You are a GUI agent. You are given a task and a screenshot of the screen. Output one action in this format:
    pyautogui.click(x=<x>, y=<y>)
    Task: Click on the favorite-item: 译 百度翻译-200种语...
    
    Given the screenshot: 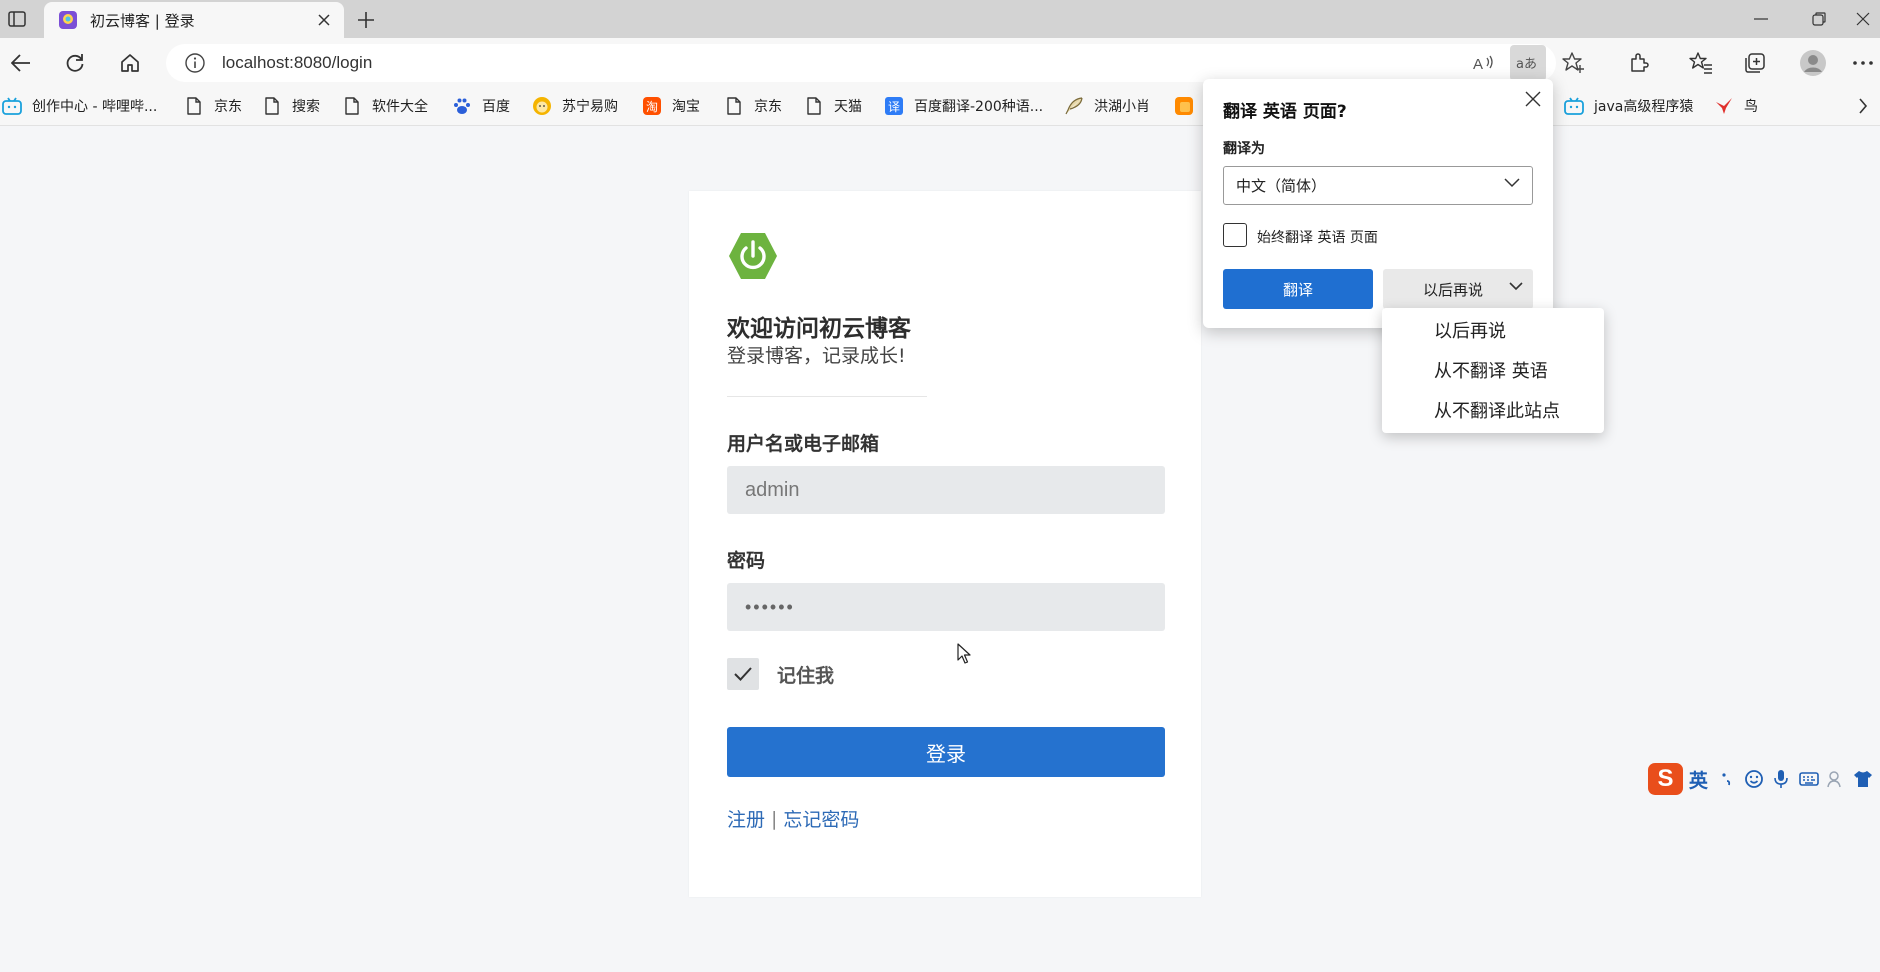 What is the action you would take?
    pyautogui.click(x=963, y=106)
    